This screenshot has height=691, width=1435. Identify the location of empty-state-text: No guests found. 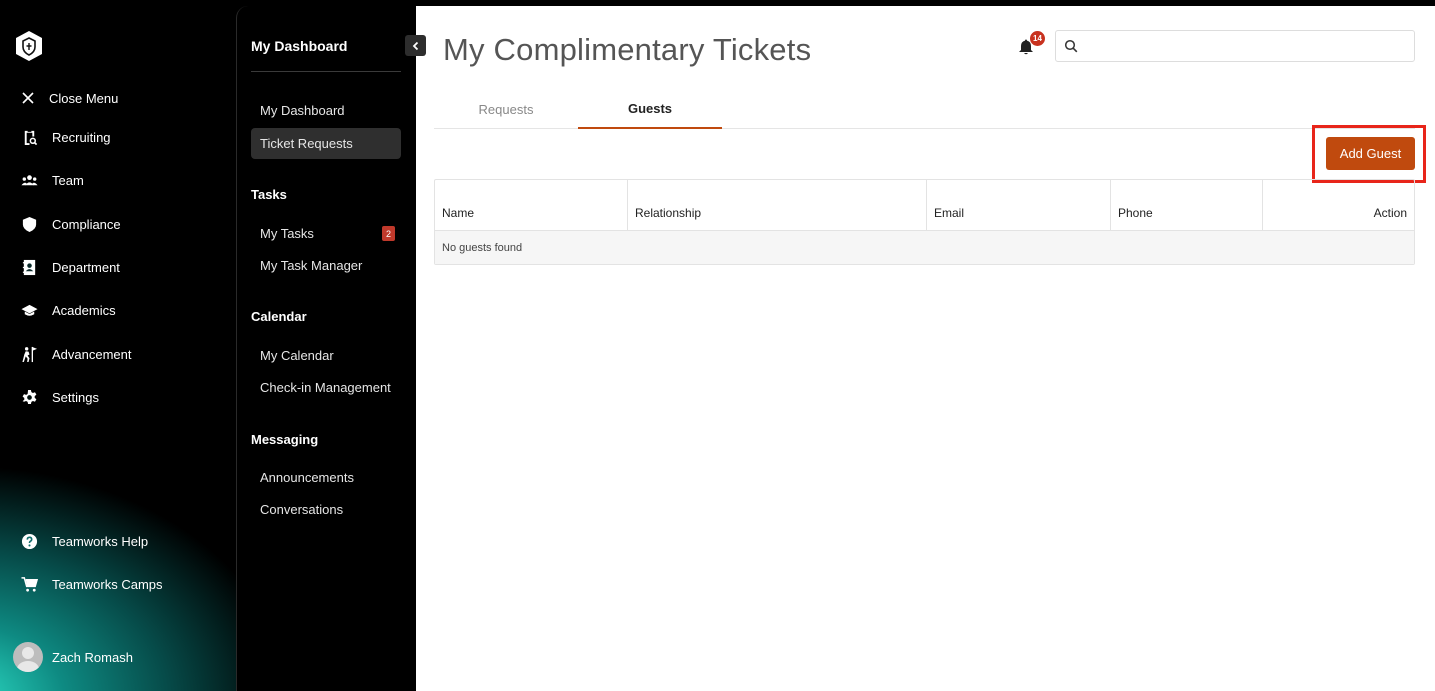
(482, 247).